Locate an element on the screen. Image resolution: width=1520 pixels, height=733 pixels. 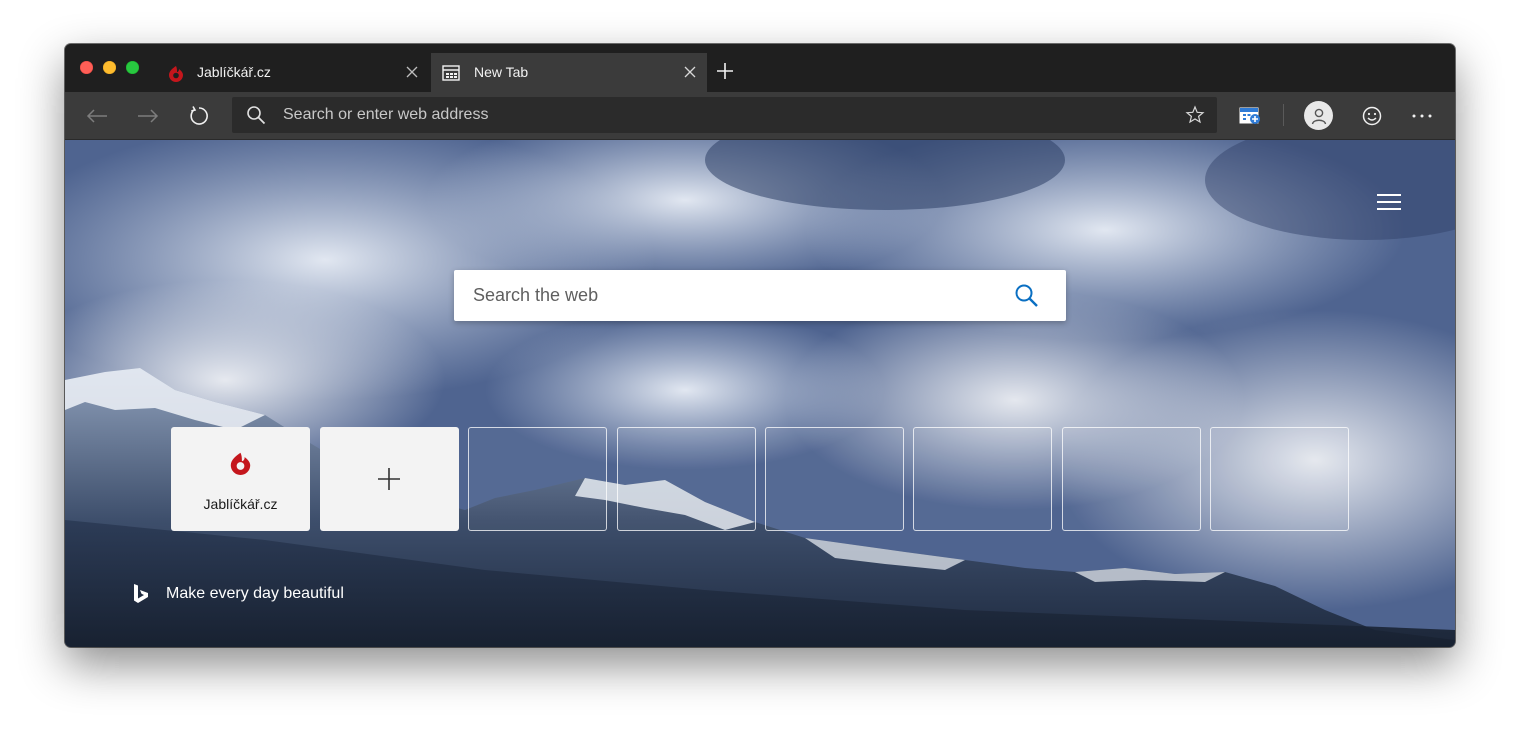
add-top-site-button is located at coordinates (389, 479).